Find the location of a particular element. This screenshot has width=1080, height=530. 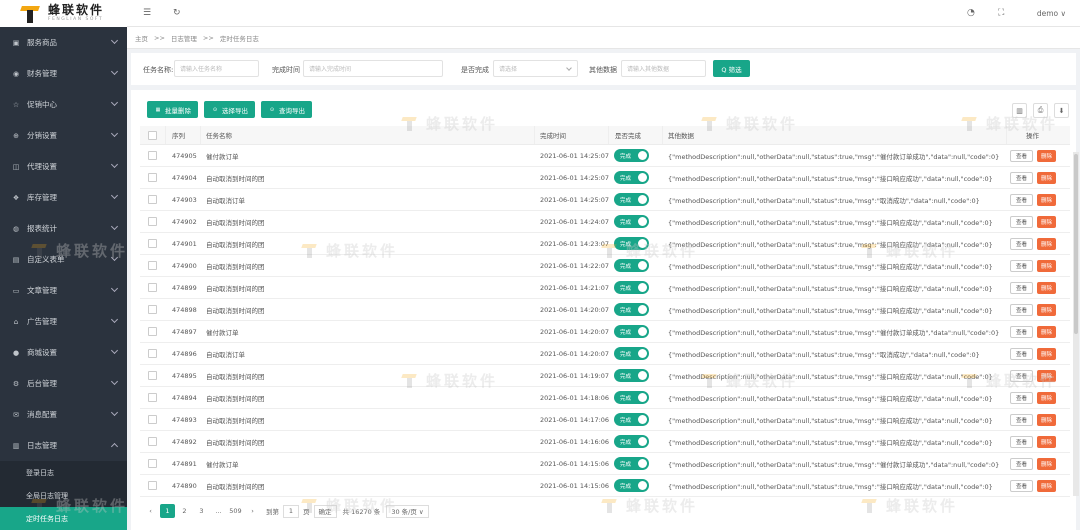

sidebar-item-13: ▥ 日志管理 is located at coordinates (63, 445).